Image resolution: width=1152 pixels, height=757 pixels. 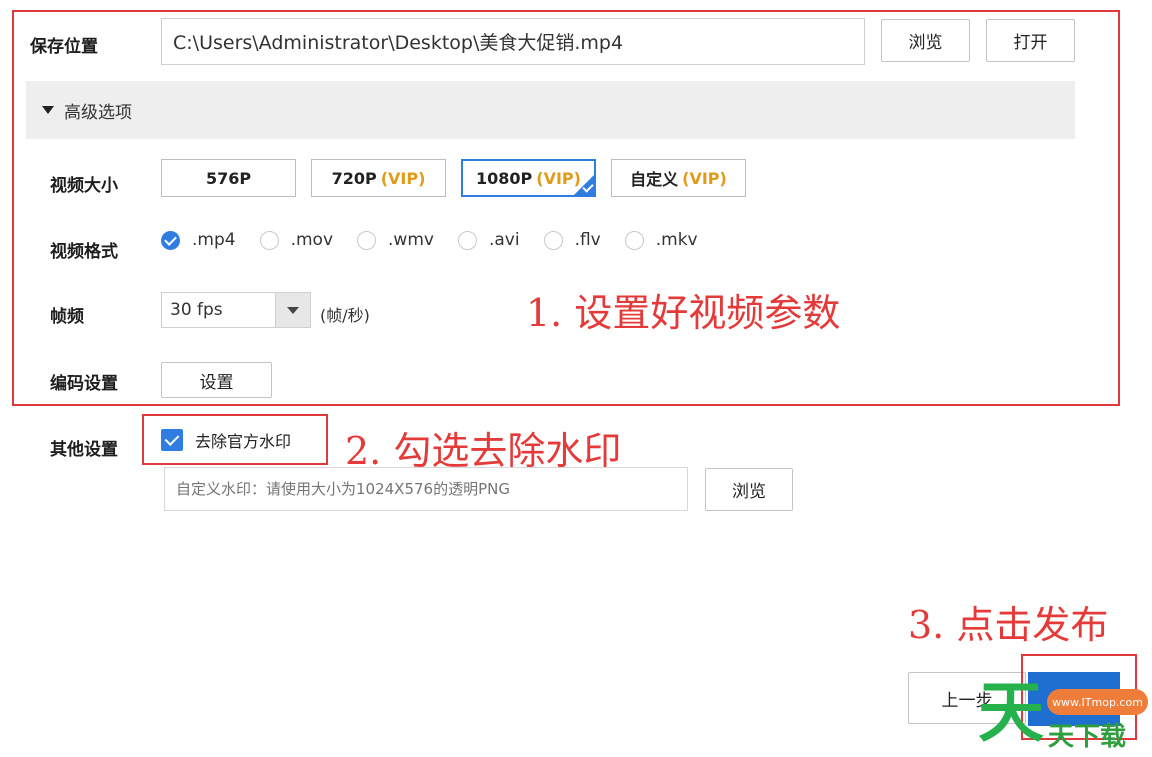 I want to click on site-watermark-logo: 天, so click(x=1011, y=712).